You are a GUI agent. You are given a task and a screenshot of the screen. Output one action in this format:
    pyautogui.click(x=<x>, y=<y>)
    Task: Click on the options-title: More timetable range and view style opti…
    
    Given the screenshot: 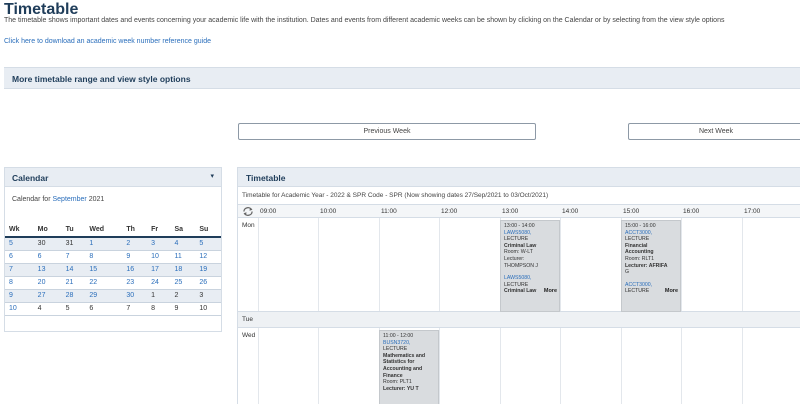 What is the action you would take?
    pyautogui.click(x=101, y=79)
    